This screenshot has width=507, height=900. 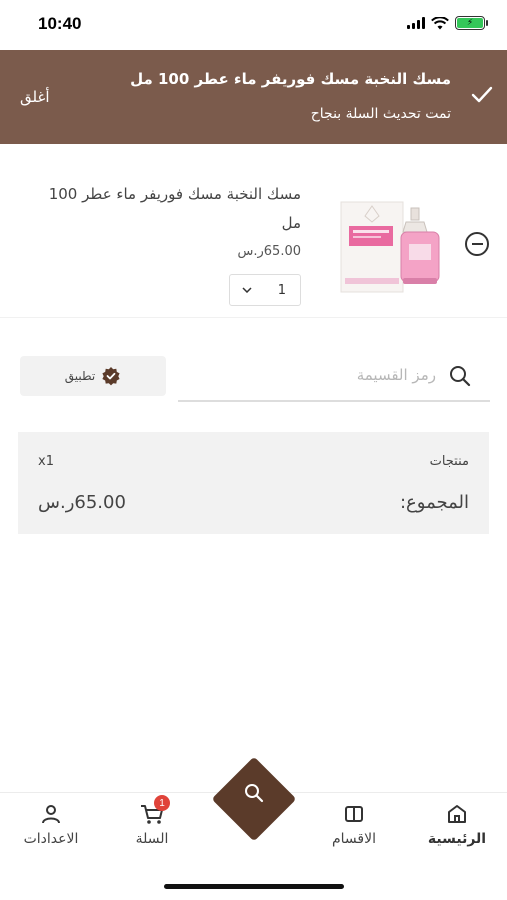 What do you see at coordinates (46, 461) in the screenshot?
I see `products-count: x1` at bounding box center [46, 461].